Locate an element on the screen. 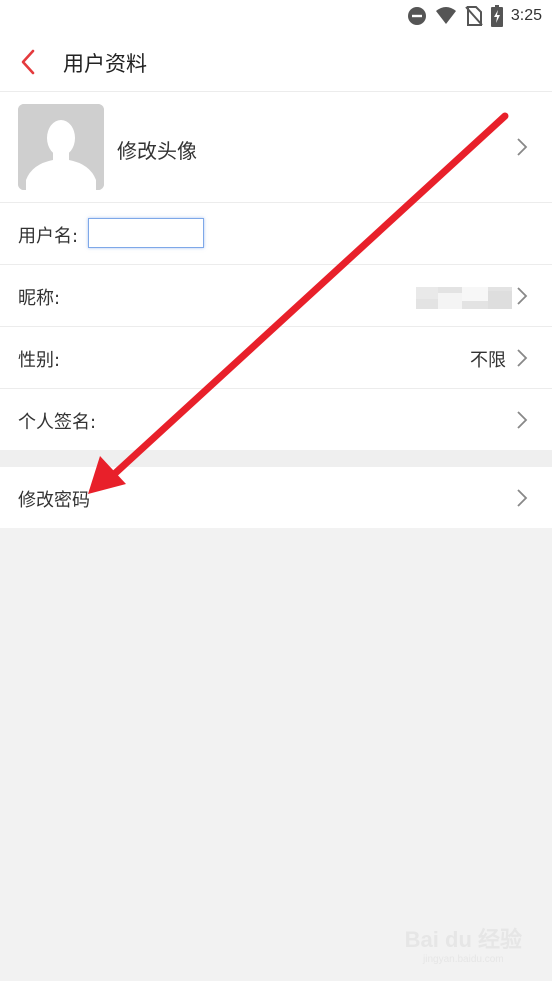  gender-row: 性别: 不限 is located at coordinates (276, 358).